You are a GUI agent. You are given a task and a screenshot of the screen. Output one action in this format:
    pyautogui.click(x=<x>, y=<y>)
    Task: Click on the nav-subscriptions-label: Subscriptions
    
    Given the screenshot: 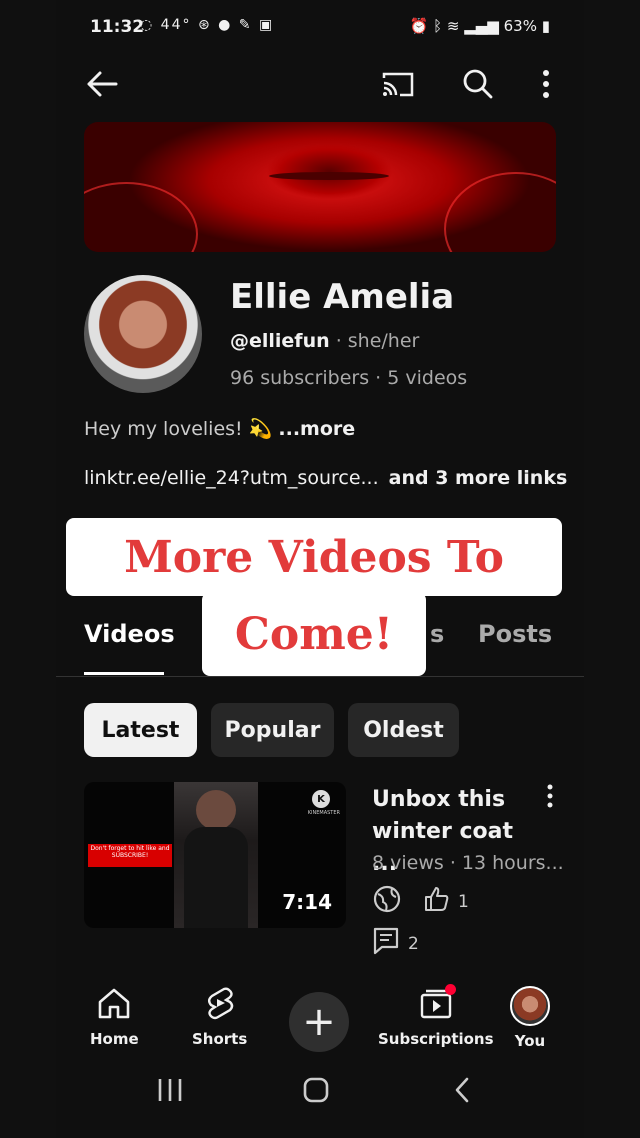 What is the action you would take?
    pyautogui.click(x=436, y=1039)
    